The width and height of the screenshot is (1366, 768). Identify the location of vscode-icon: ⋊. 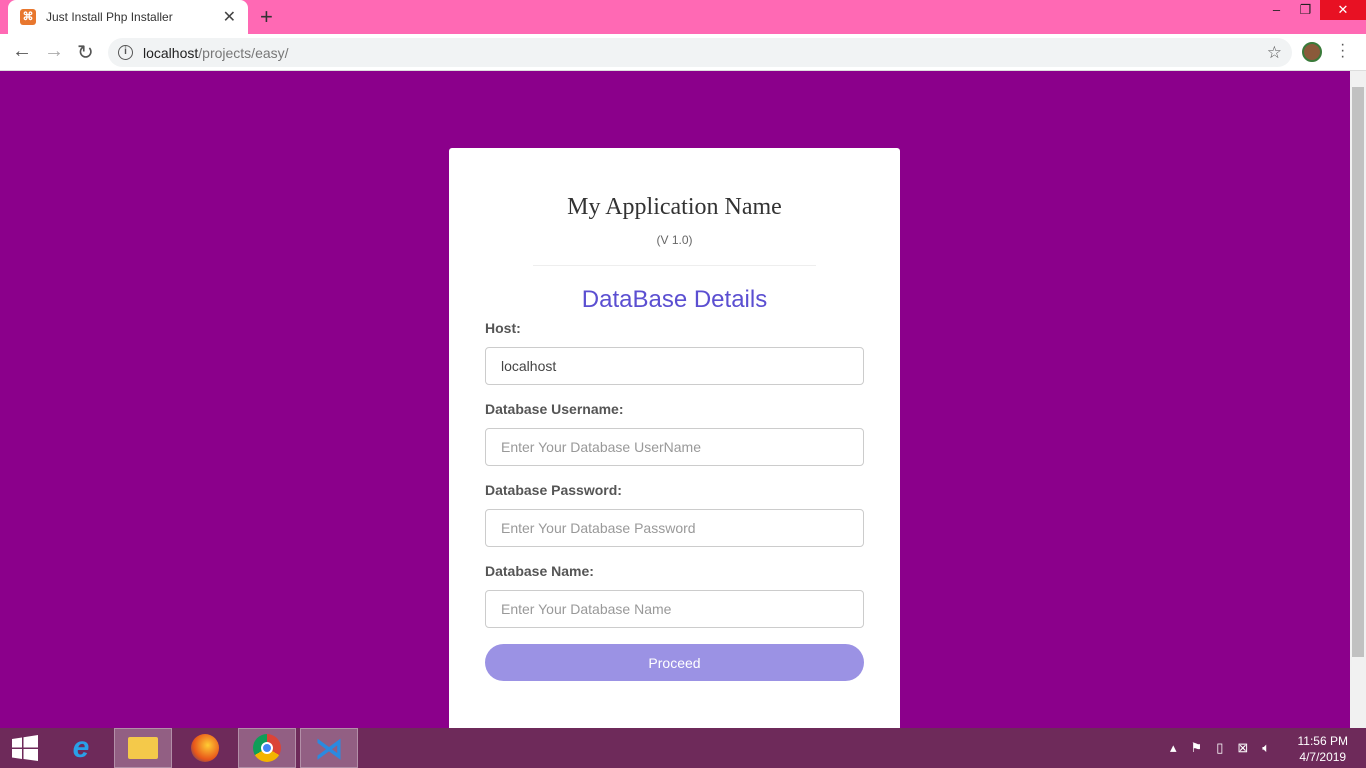
(329, 748).